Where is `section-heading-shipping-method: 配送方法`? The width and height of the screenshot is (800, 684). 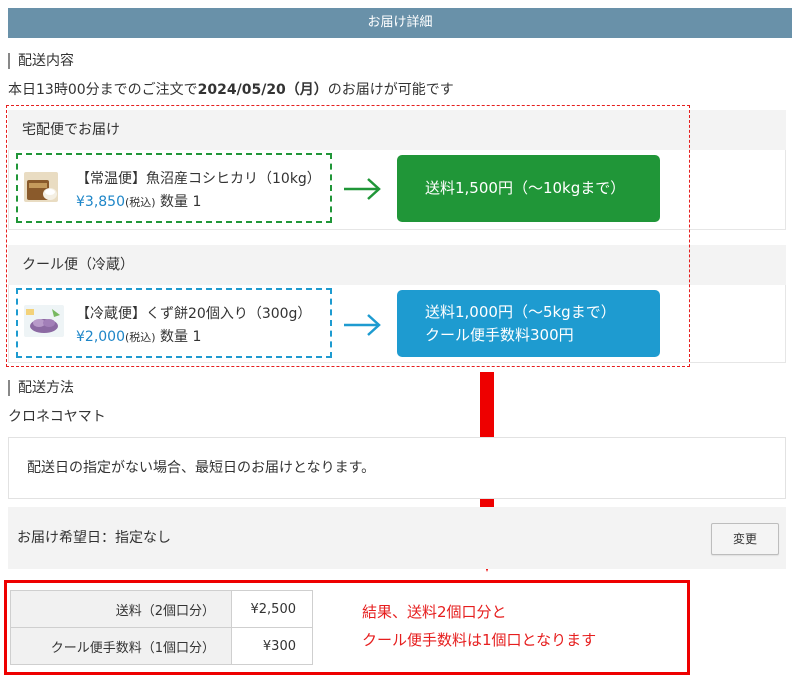 section-heading-shipping-method: 配送方法 is located at coordinates (41, 388).